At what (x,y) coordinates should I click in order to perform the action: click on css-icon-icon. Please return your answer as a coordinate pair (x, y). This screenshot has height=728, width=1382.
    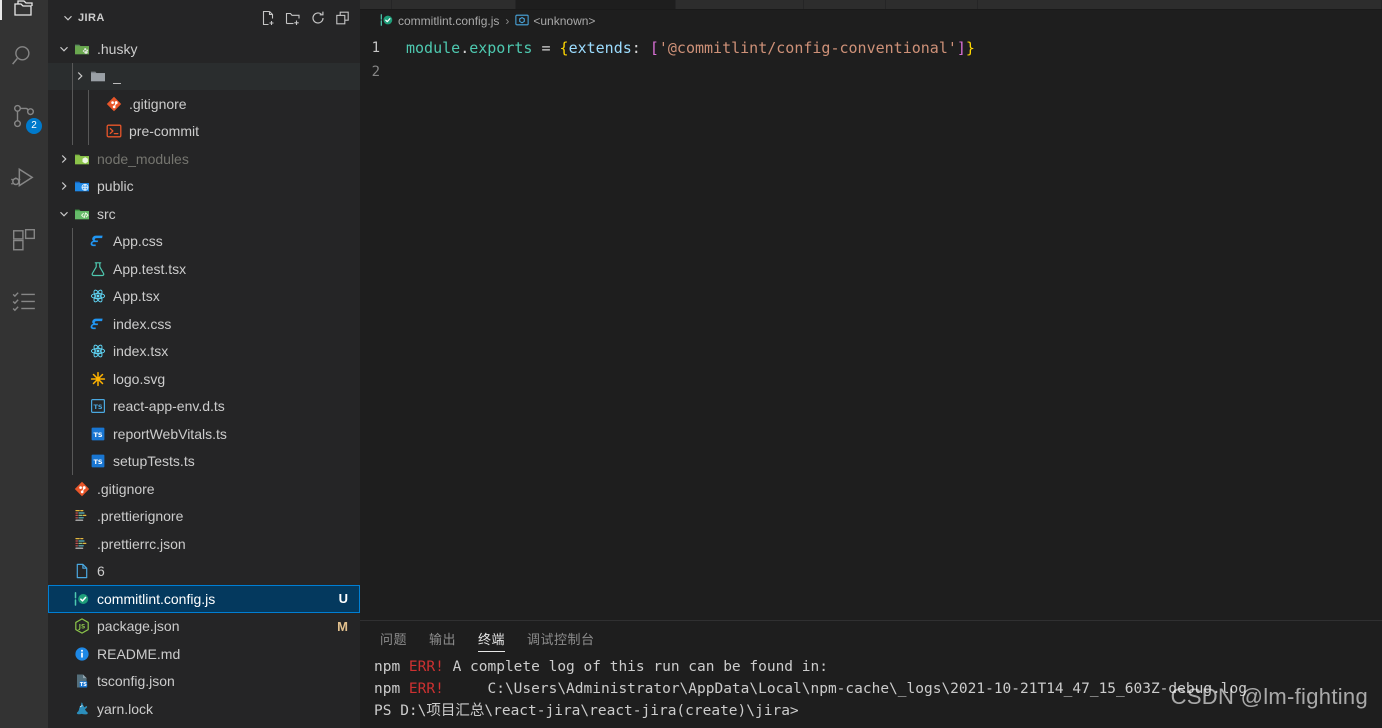
    Looking at the image, I should click on (98, 241).